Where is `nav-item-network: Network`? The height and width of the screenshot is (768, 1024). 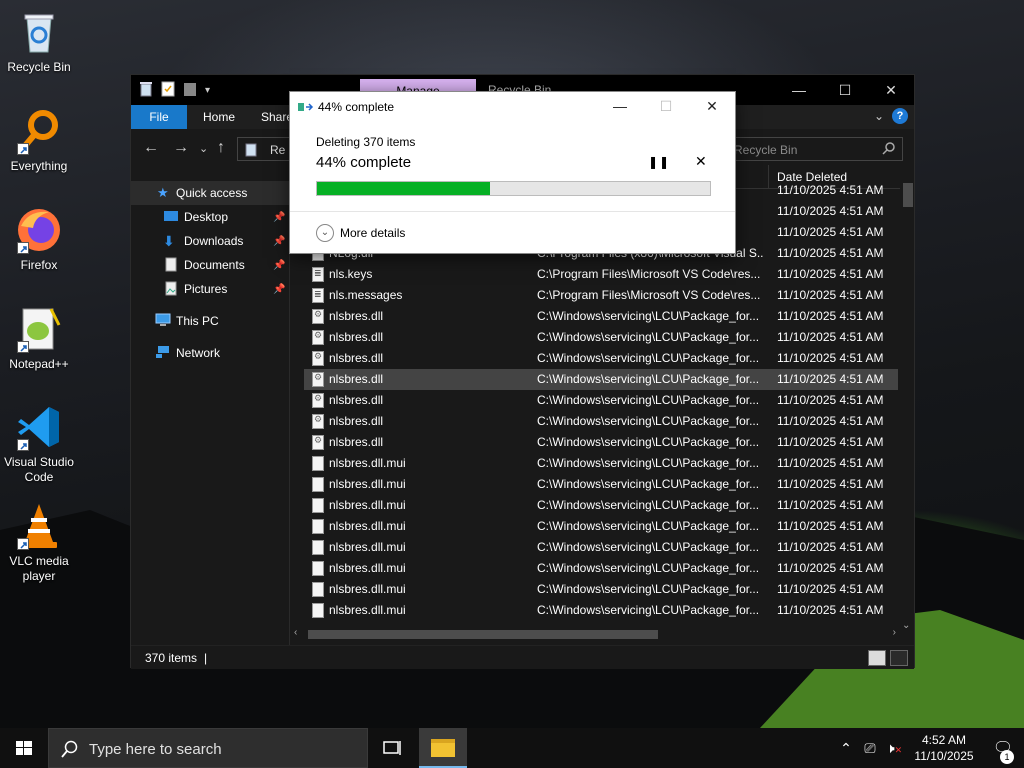 nav-item-network: Network is located at coordinates (210, 353).